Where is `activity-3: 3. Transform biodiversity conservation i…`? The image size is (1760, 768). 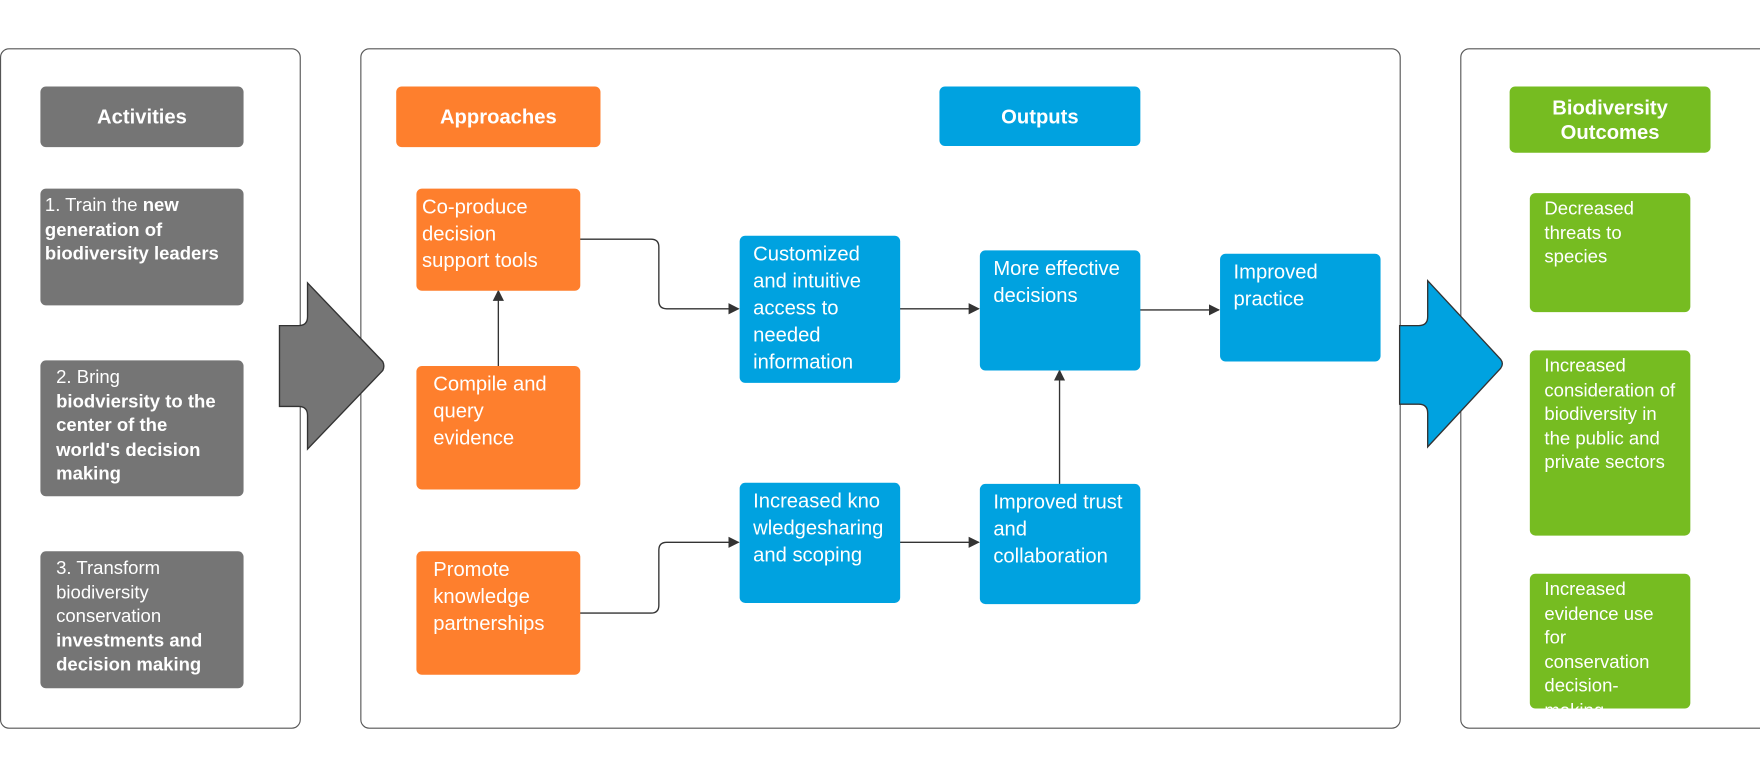
activity-3: 3. Transform biodiversity conservation i… is located at coordinates (142, 620).